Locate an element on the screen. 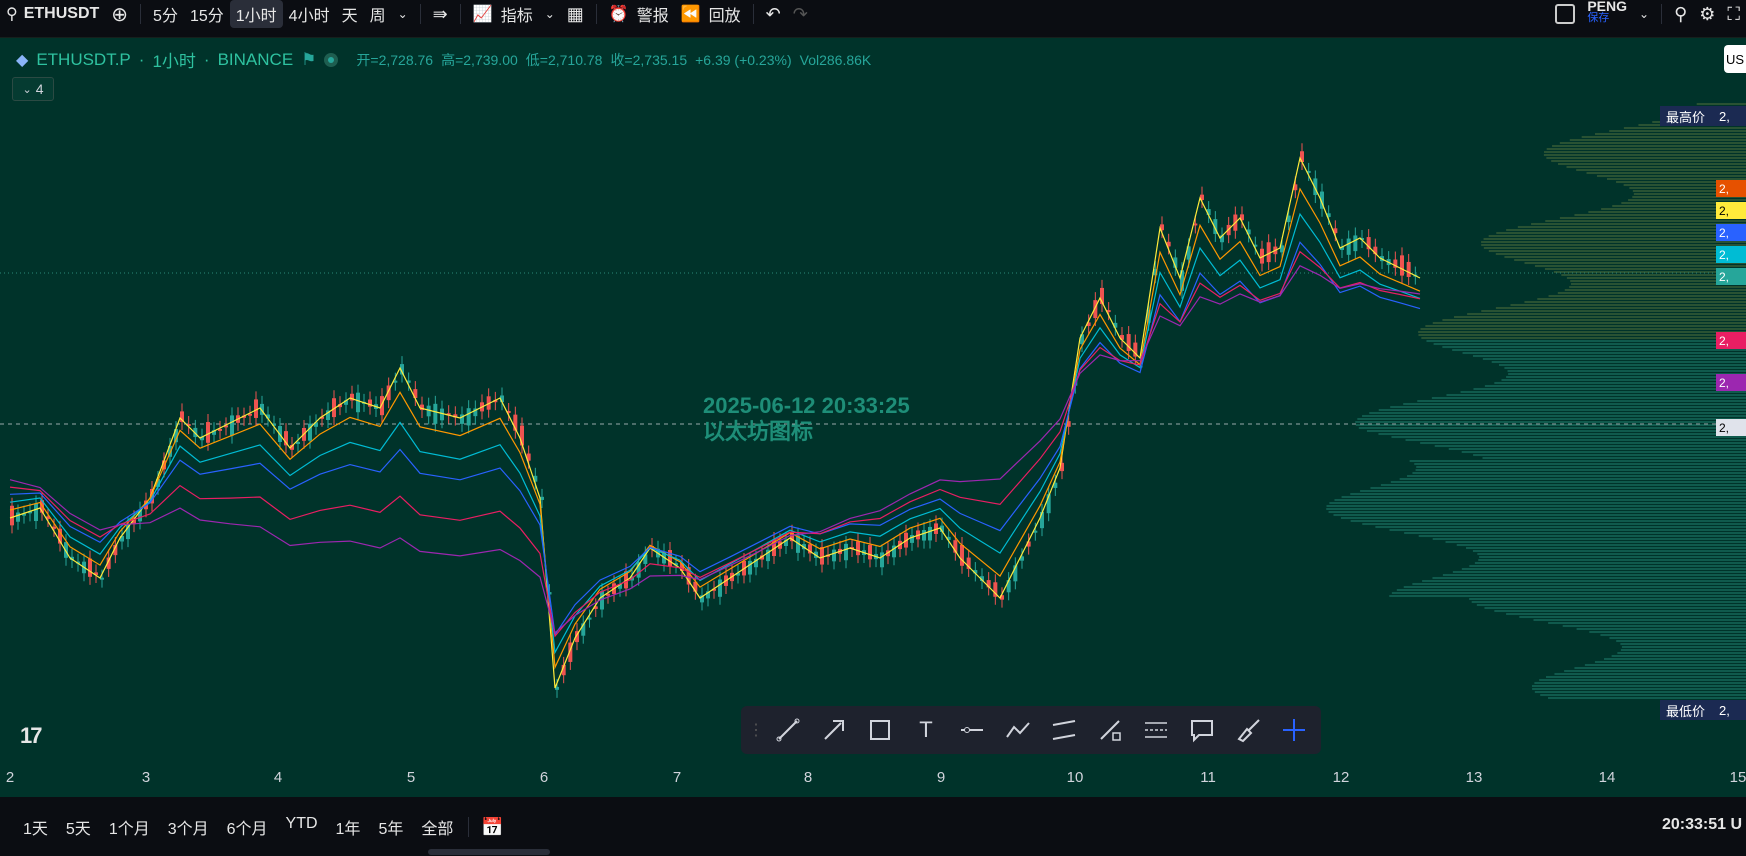 The height and width of the screenshot is (856, 1746). layout-toggle is located at coordinates (1565, 14).